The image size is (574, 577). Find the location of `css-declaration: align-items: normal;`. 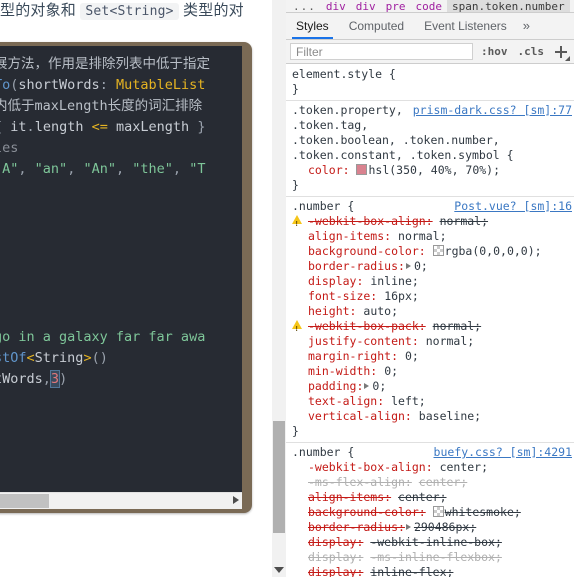

css-declaration: align-items: normal; is located at coordinates (430, 236).